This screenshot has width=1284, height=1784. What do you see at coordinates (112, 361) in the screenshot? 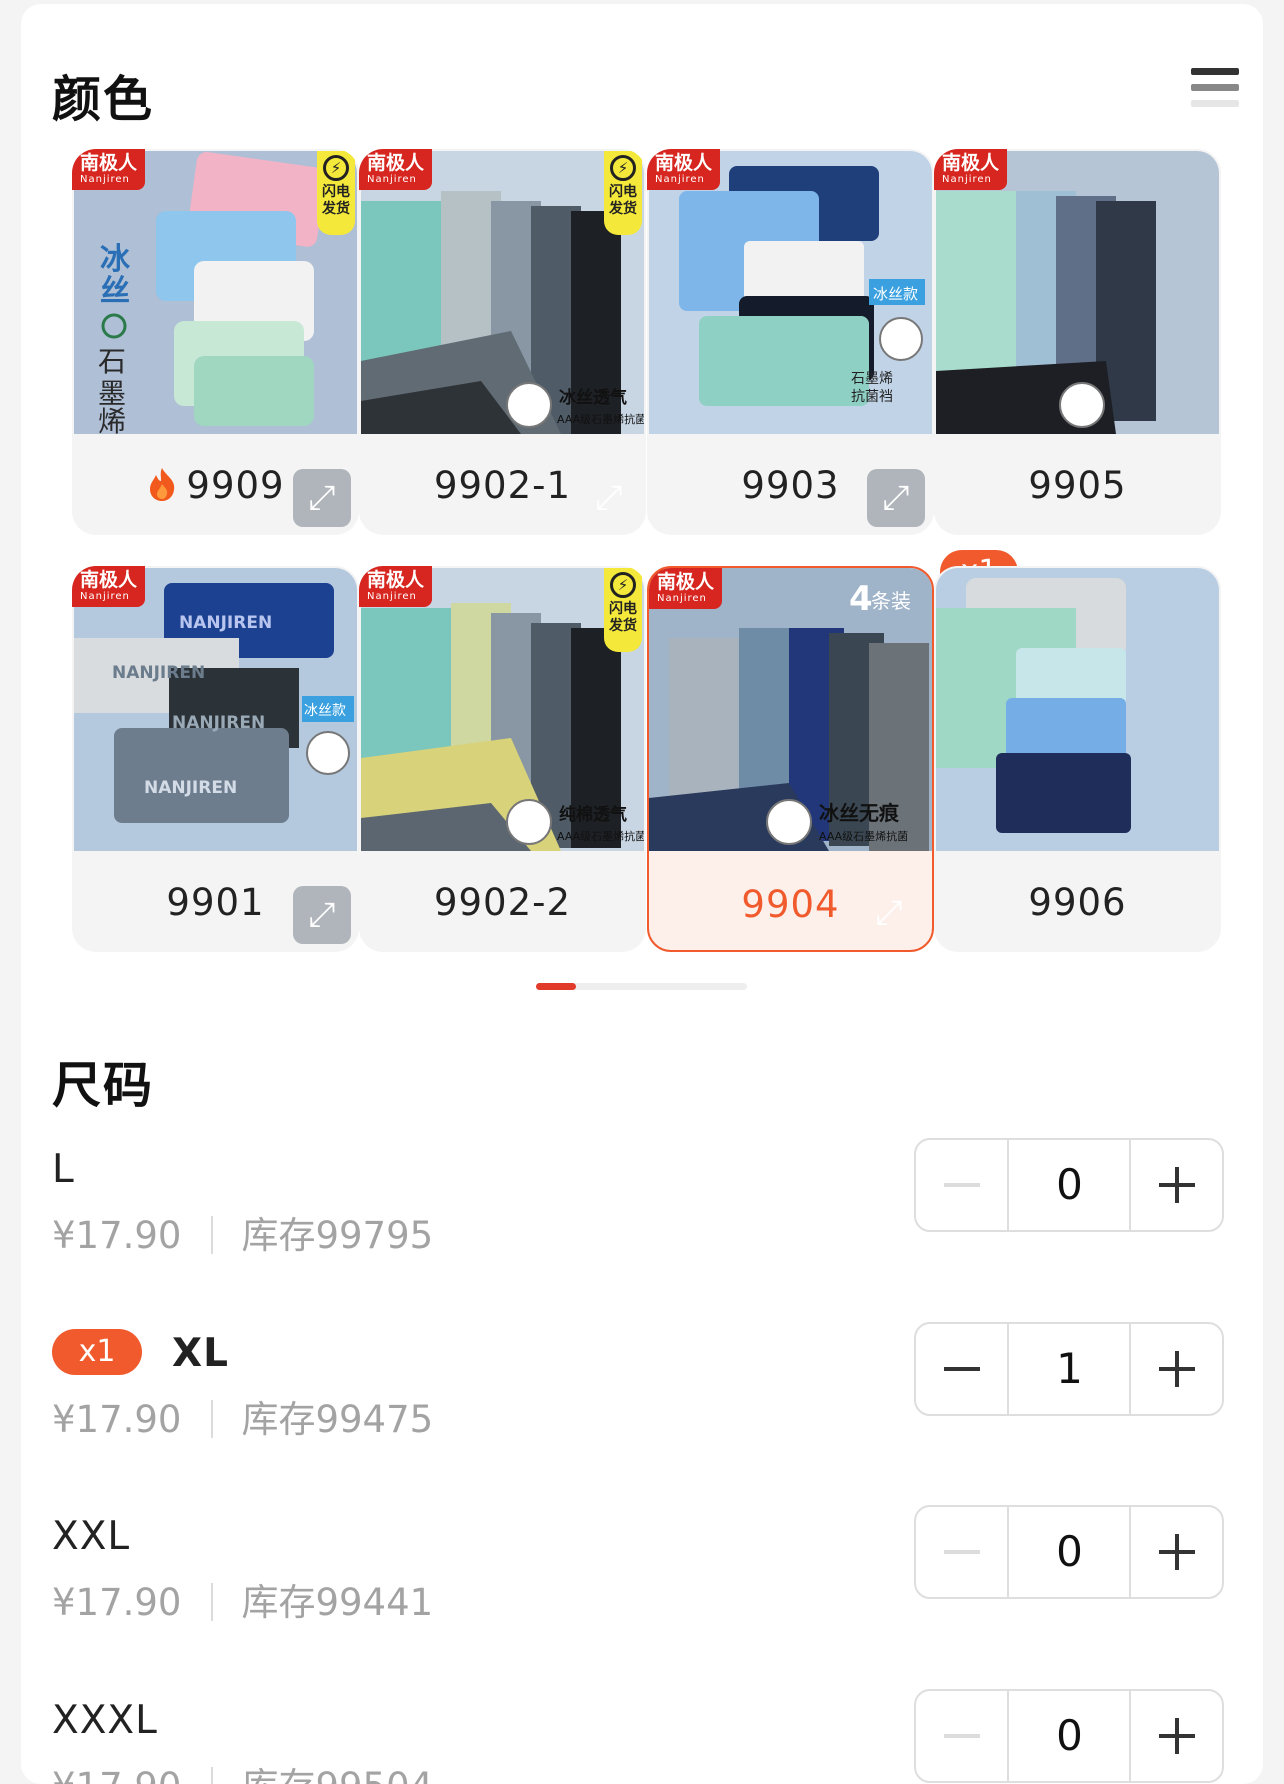
I see `svg-text: 石` at bounding box center [112, 361].